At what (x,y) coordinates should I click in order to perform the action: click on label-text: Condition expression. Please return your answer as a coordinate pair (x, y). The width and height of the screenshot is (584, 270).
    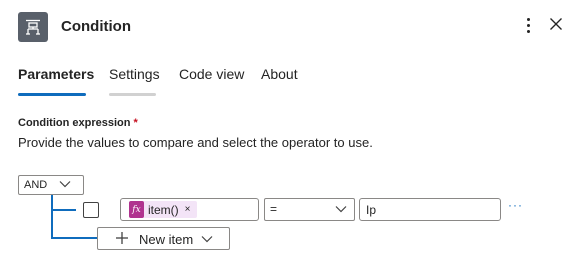
    Looking at the image, I should click on (74, 123).